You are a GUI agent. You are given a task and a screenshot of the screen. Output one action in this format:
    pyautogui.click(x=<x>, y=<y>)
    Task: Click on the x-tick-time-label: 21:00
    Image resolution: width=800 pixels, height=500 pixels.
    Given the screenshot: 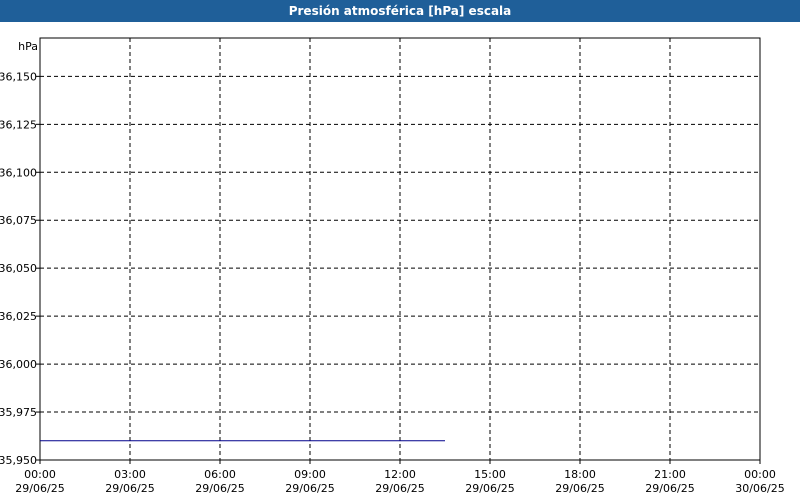 What is the action you would take?
    pyautogui.click(x=670, y=474)
    